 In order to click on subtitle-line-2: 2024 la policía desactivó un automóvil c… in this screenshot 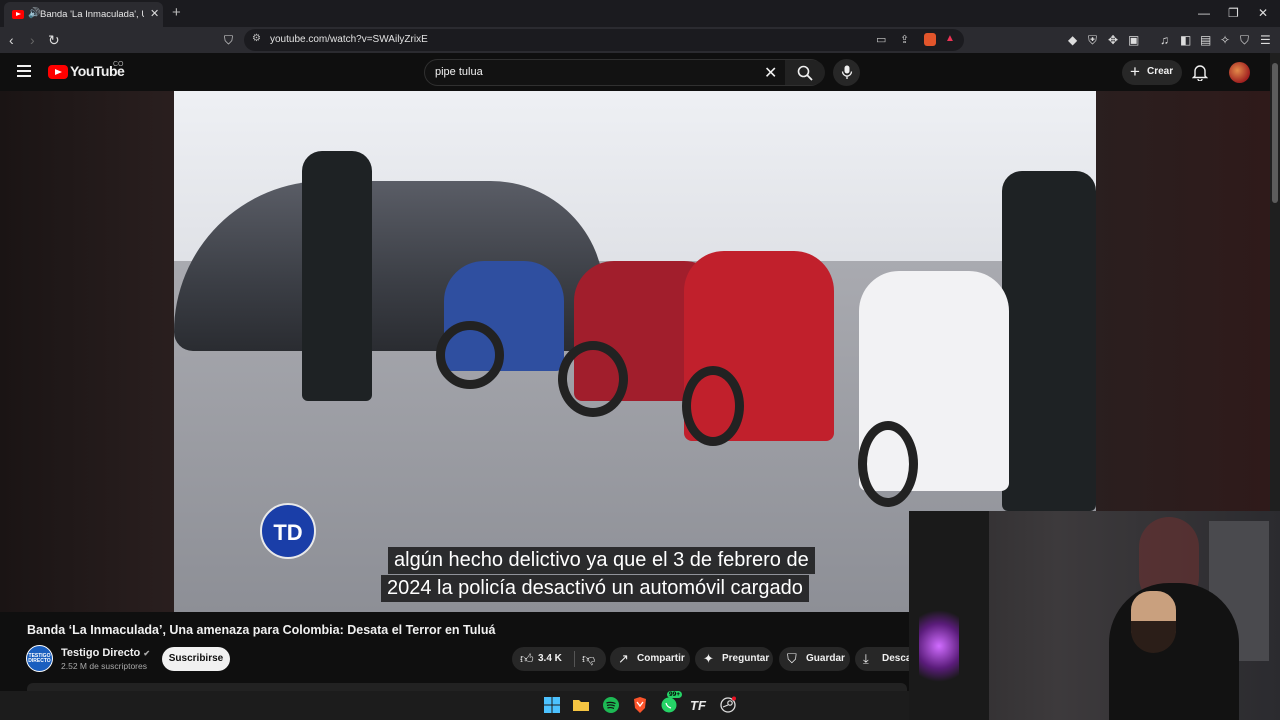, I will do `click(595, 588)`.